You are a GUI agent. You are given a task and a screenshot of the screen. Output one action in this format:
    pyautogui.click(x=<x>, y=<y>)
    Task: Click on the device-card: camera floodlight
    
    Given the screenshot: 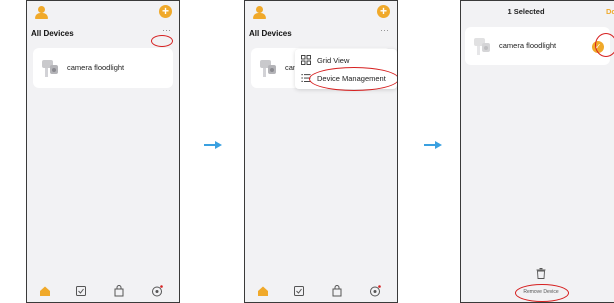 What is the action you would take?
    pyautogui.click(x=103, y=68)
    